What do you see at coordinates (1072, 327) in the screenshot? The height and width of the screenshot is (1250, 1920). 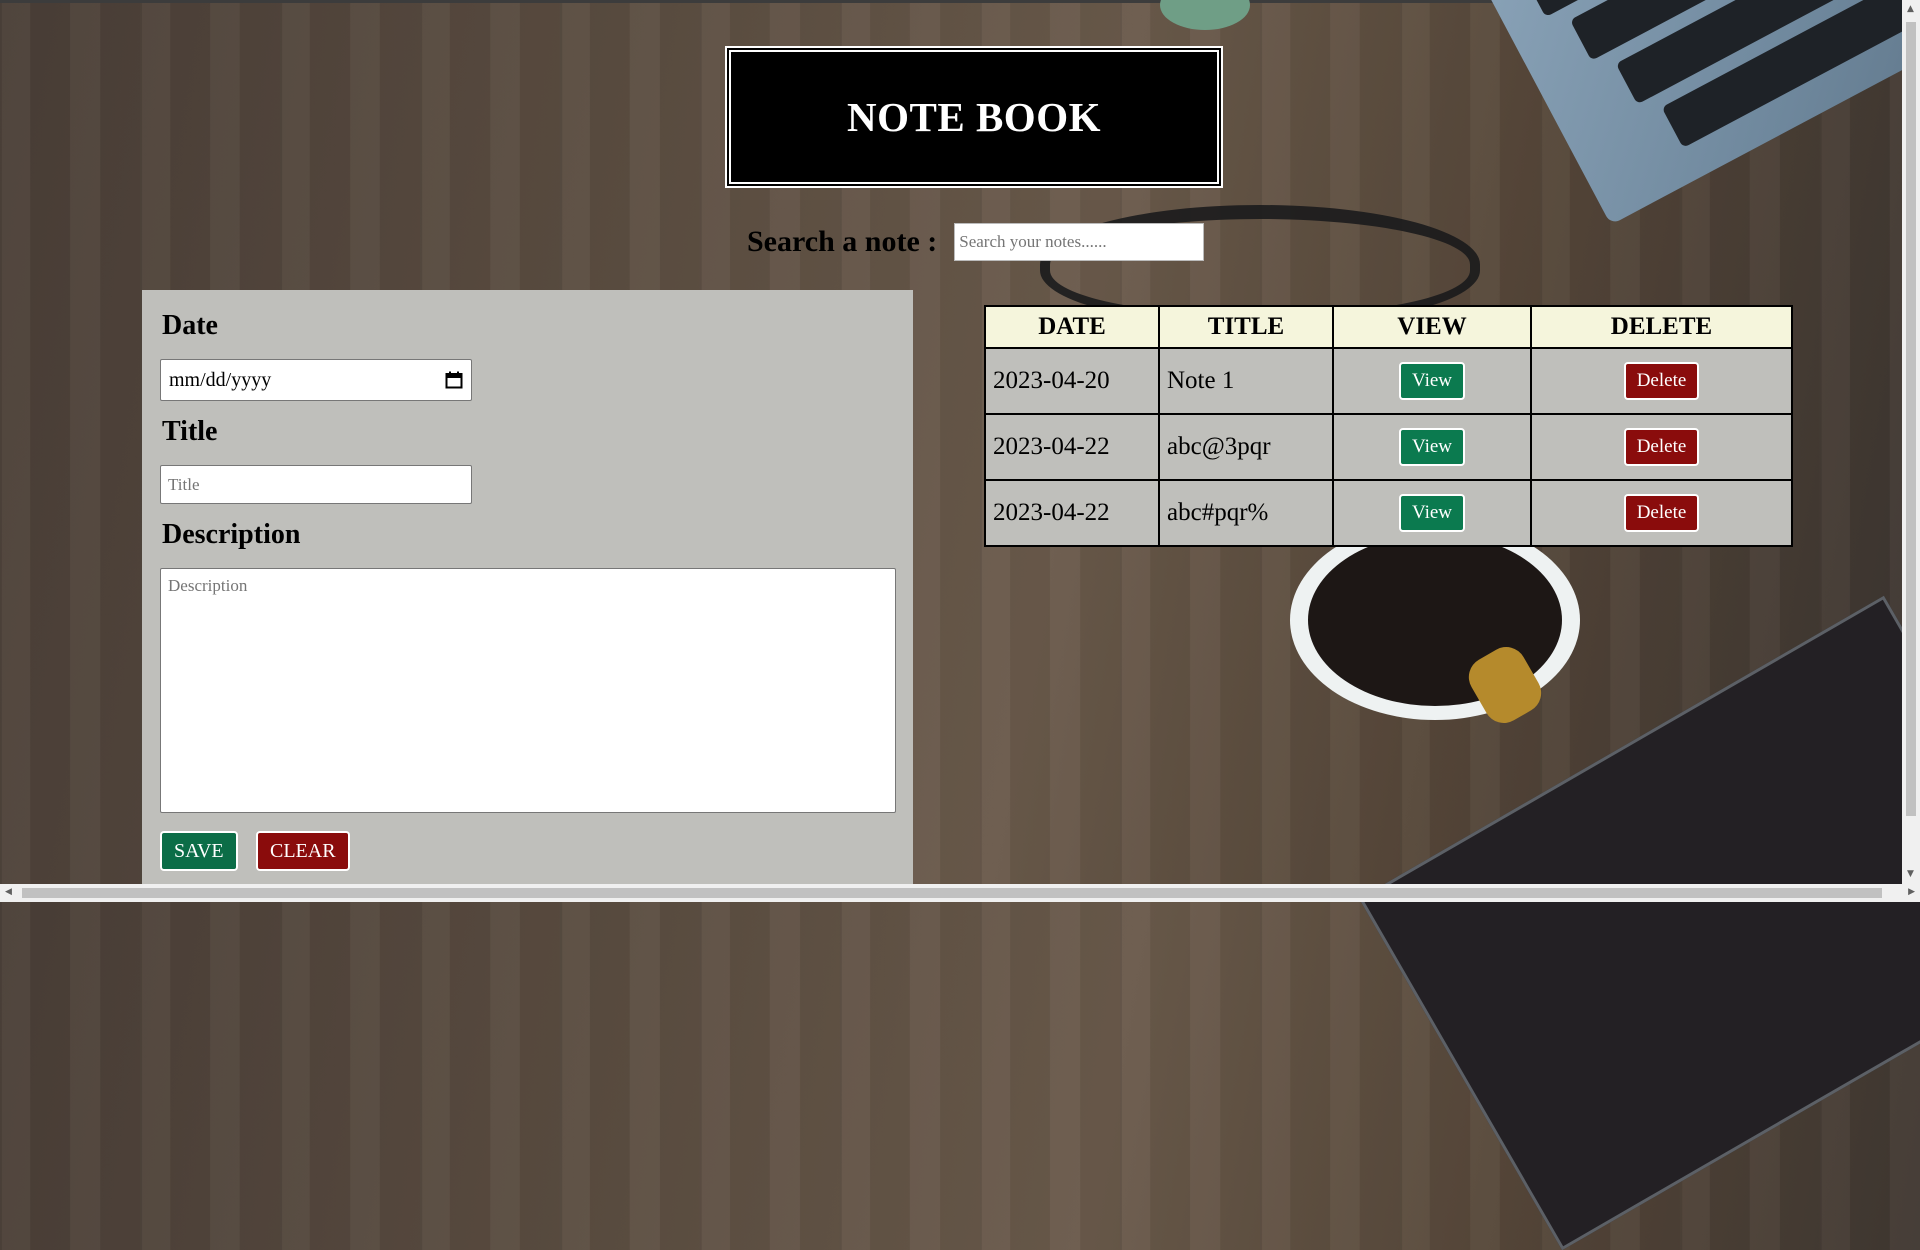 I see `column-header-date: DATE` at bounding box center [1072, 327].